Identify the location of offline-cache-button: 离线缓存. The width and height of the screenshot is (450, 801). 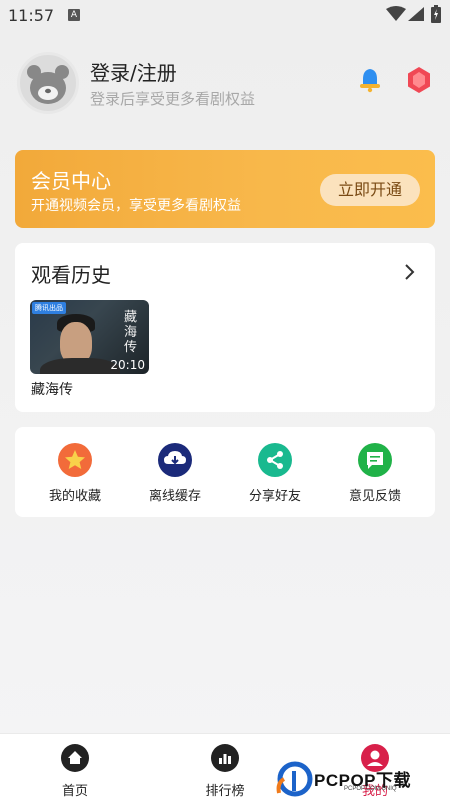
(175, 473).